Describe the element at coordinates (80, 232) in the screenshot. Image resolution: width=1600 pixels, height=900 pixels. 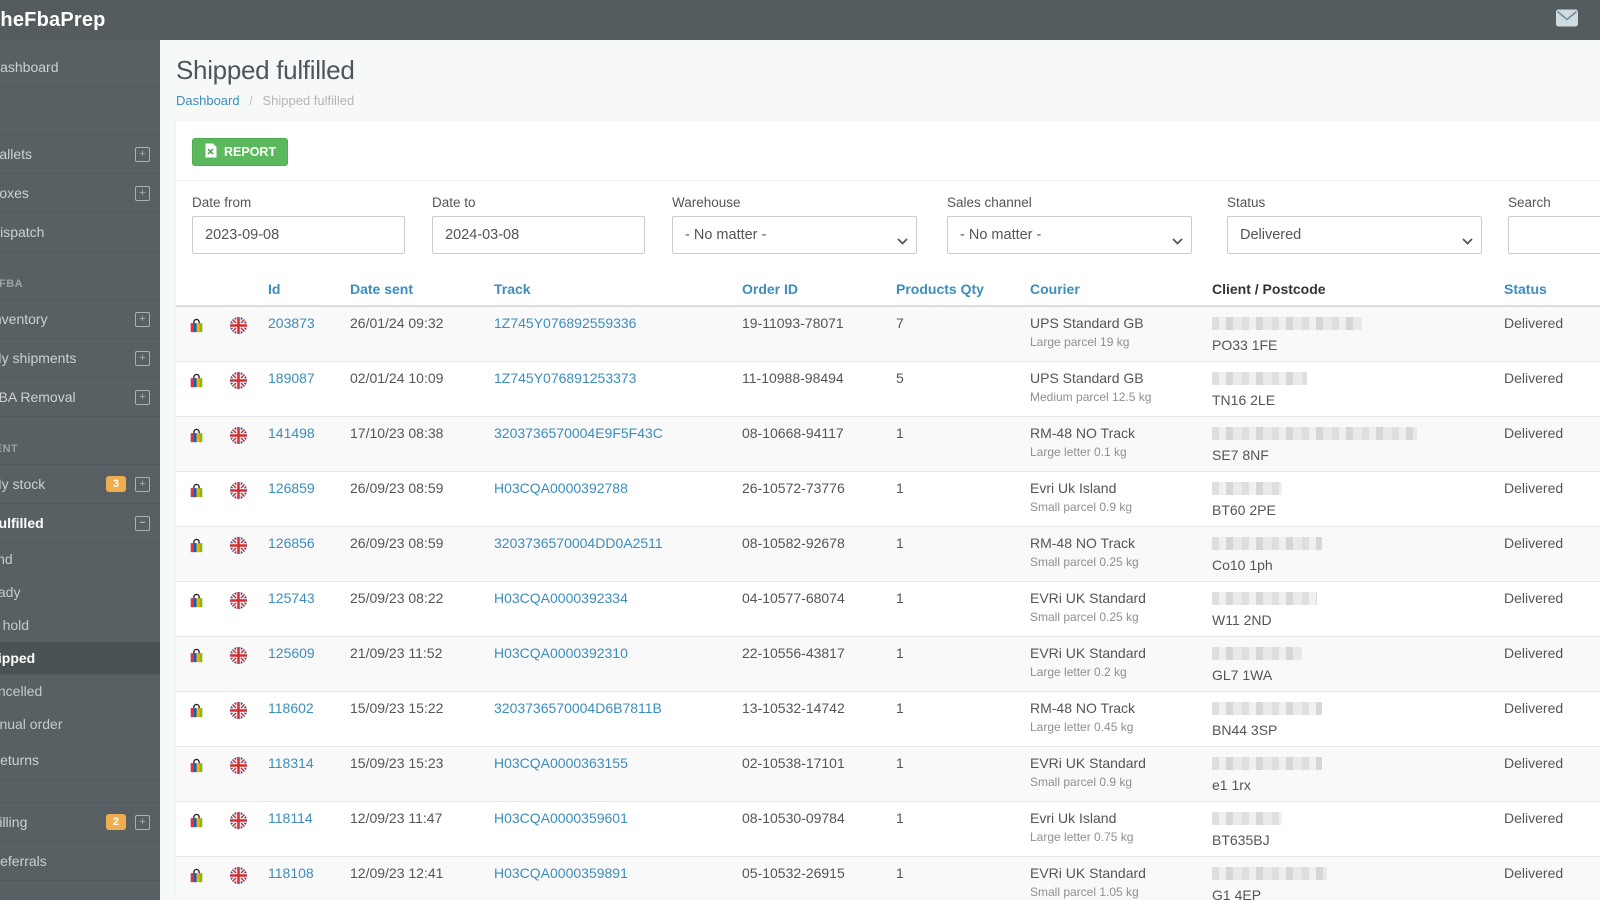
I see `sidebar-item-dispatch: Dispatch` at that location.